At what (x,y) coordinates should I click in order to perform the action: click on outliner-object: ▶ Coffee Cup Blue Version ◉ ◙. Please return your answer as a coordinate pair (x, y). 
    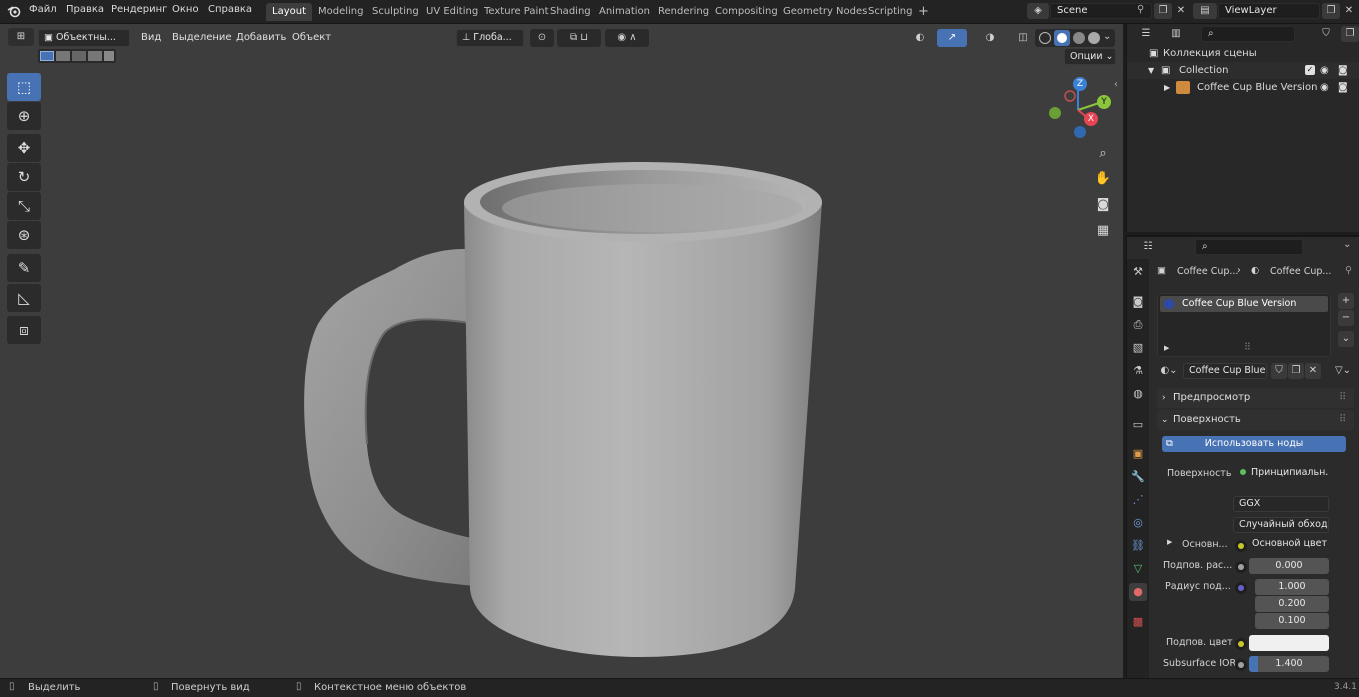
    Looking at the image, I should click on (1243, 87).